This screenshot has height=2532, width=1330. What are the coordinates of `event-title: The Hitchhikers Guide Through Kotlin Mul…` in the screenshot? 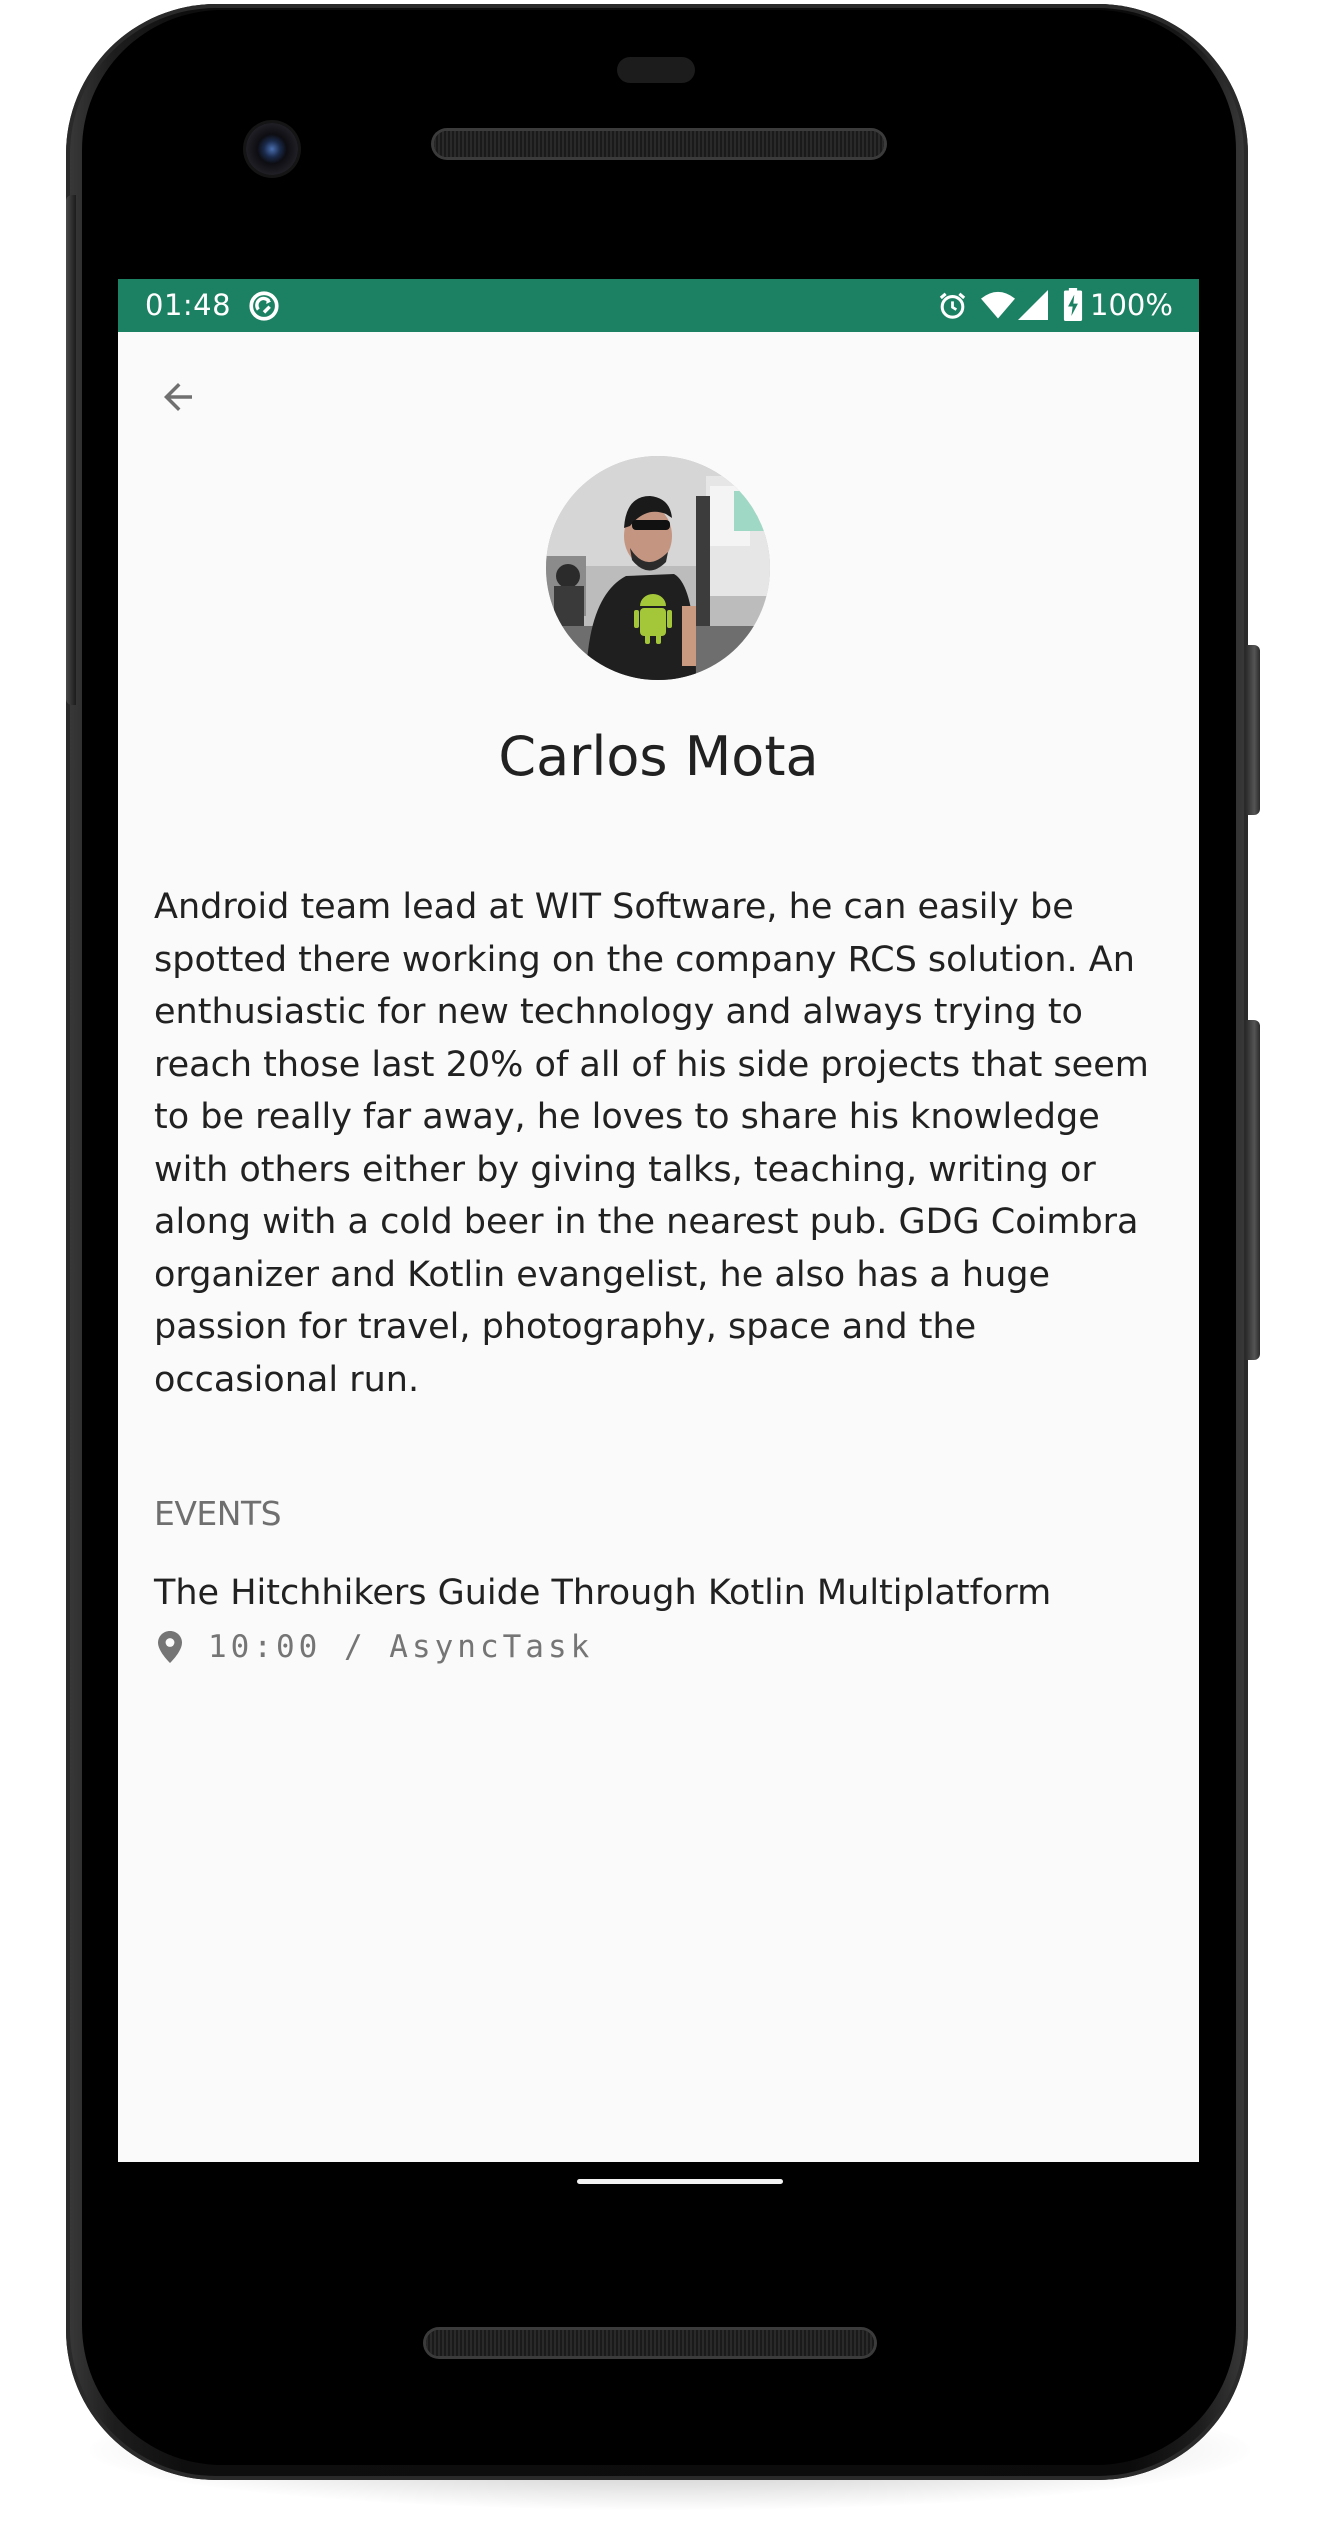 It's located at (603, 1593).